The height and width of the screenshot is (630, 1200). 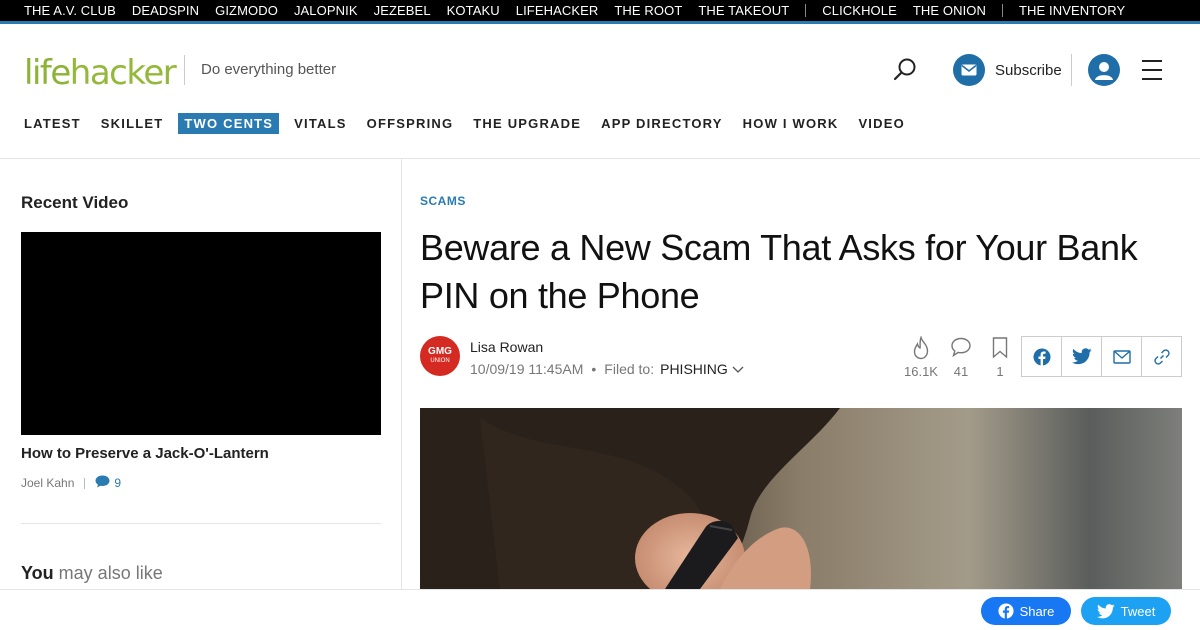 I want to click on comment-bubble-icon, so click(x=102, y=483).